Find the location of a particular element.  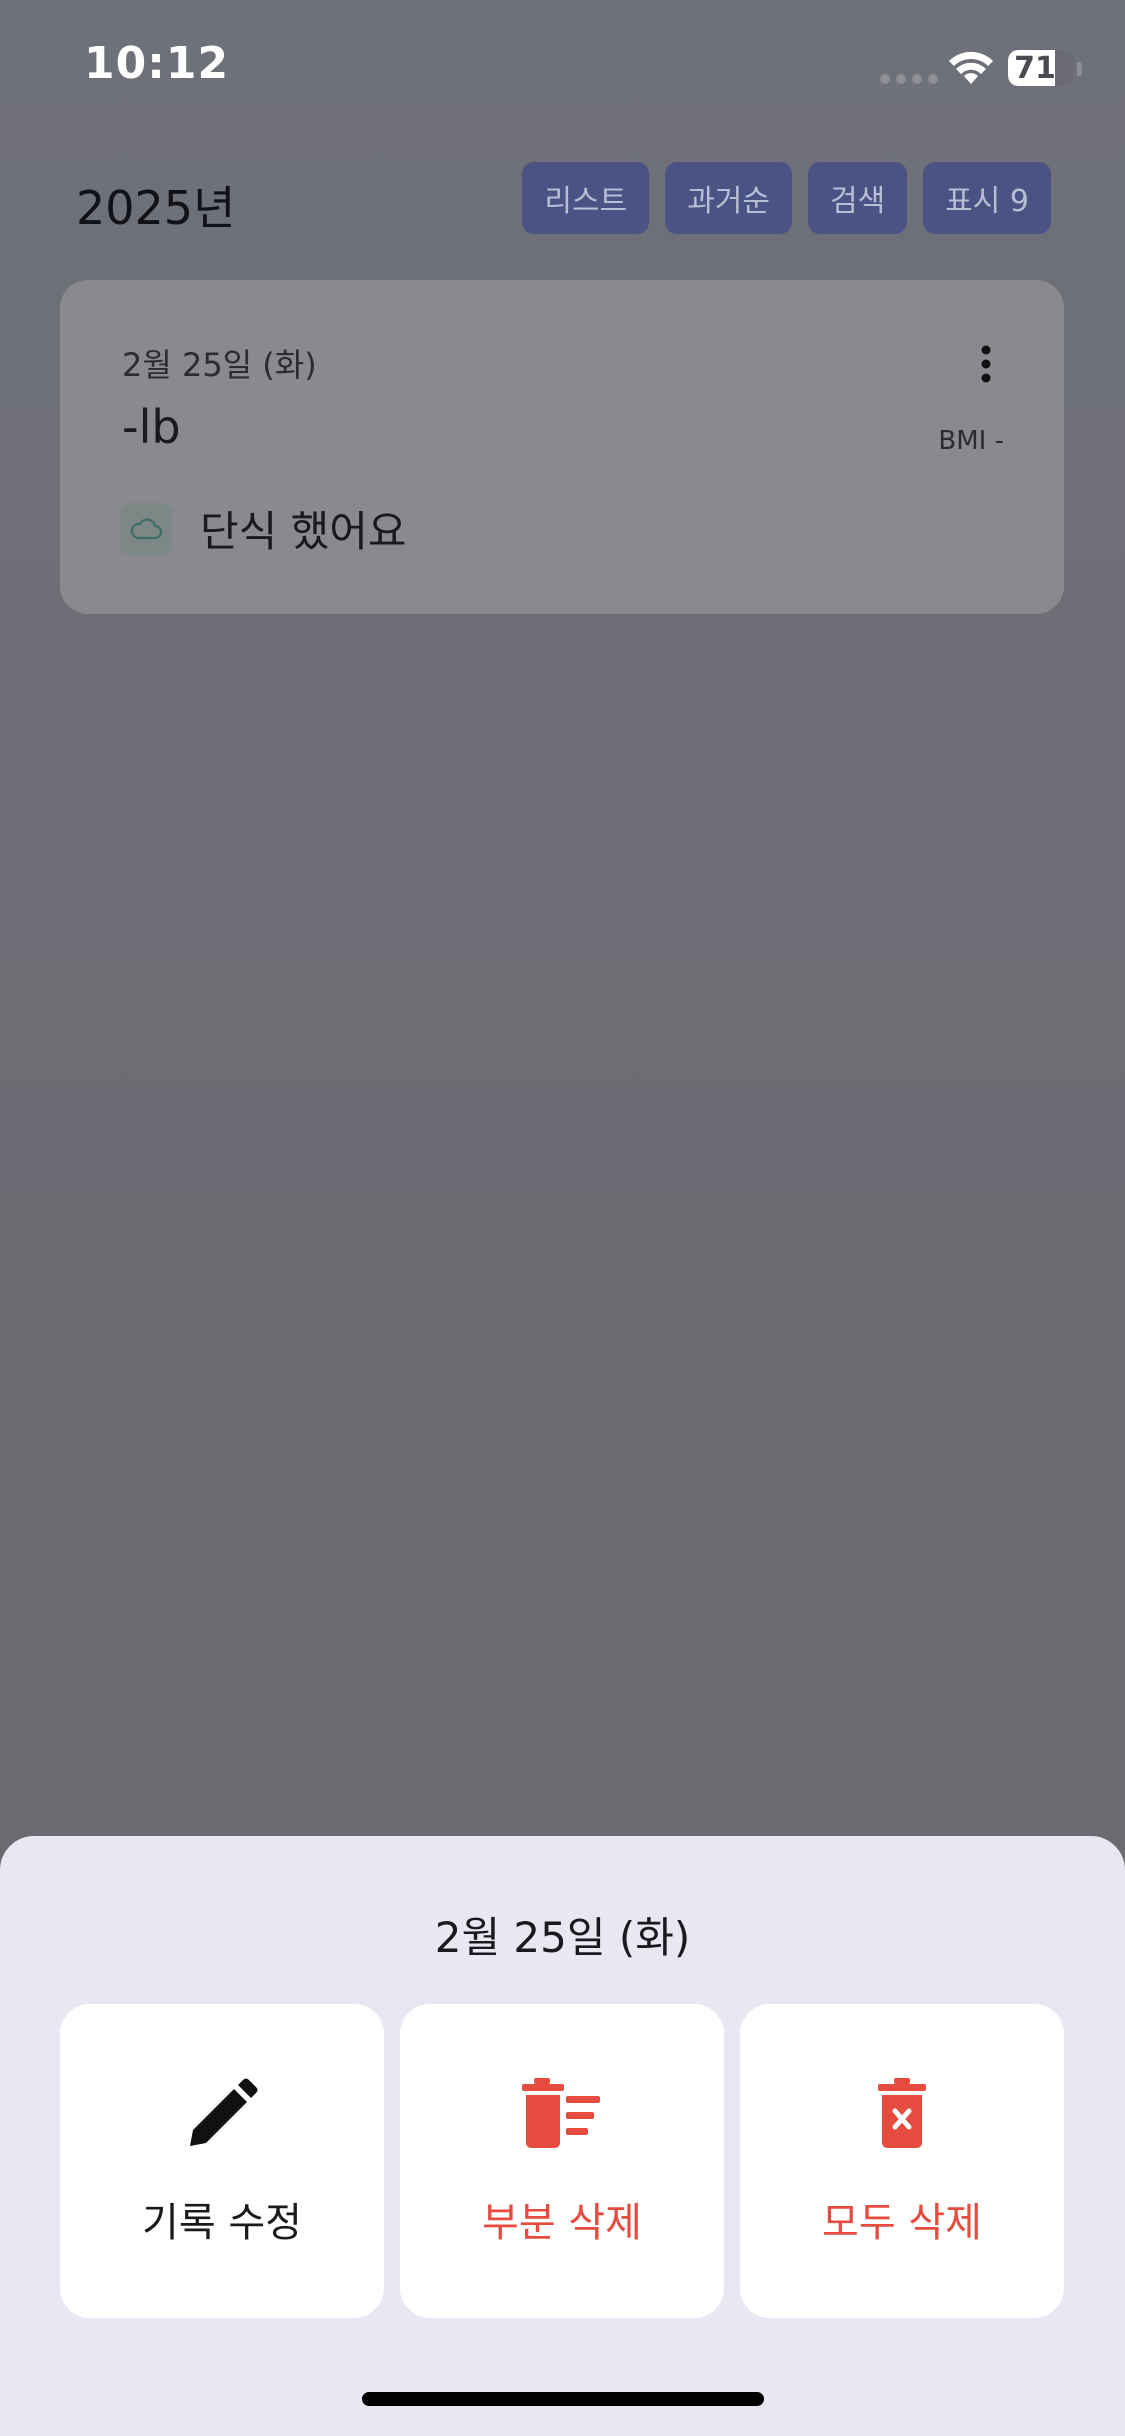

partial-delete-label: 부분 삭제 is located at coordinates (562, 2223).